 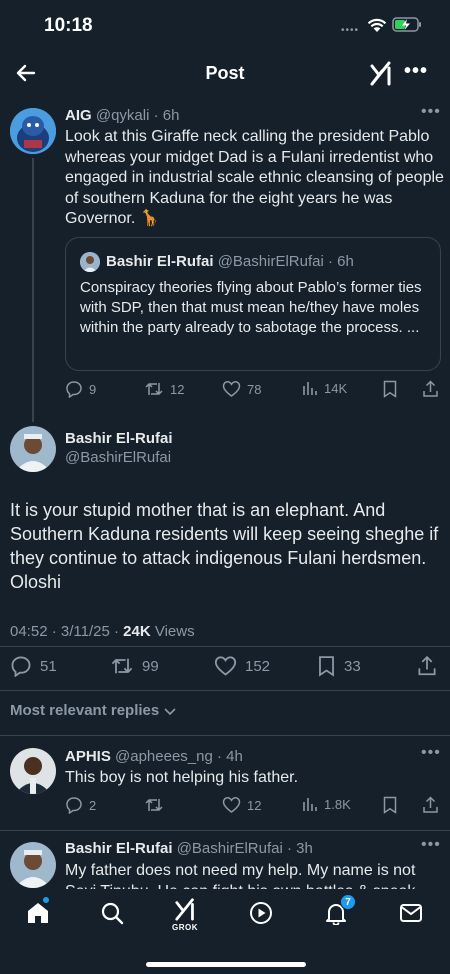 What do you see at coordinates (350, 30) in the screenshot?
I see `cellular-signal-icon: ••••` at bounding box center [350, 30].